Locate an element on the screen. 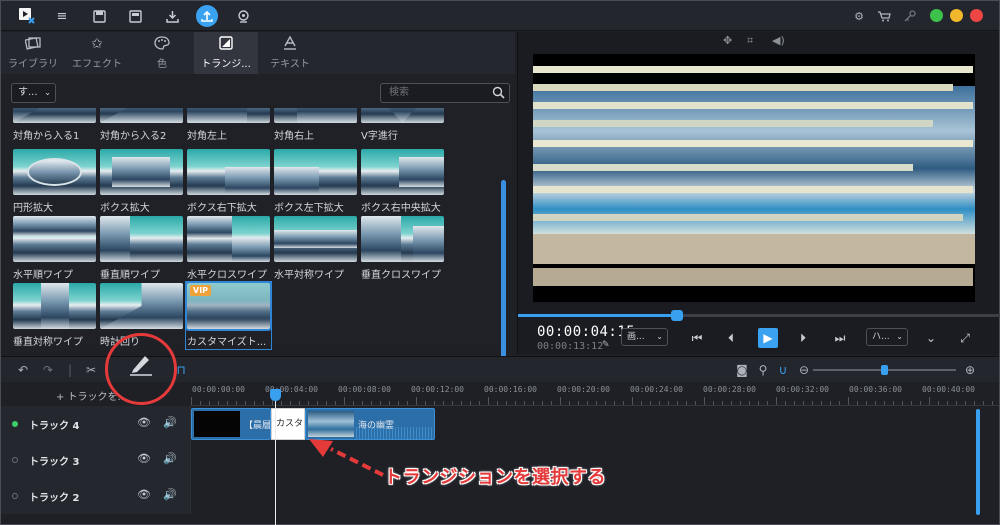  save-as-icon is located at coordinates (135, 16).